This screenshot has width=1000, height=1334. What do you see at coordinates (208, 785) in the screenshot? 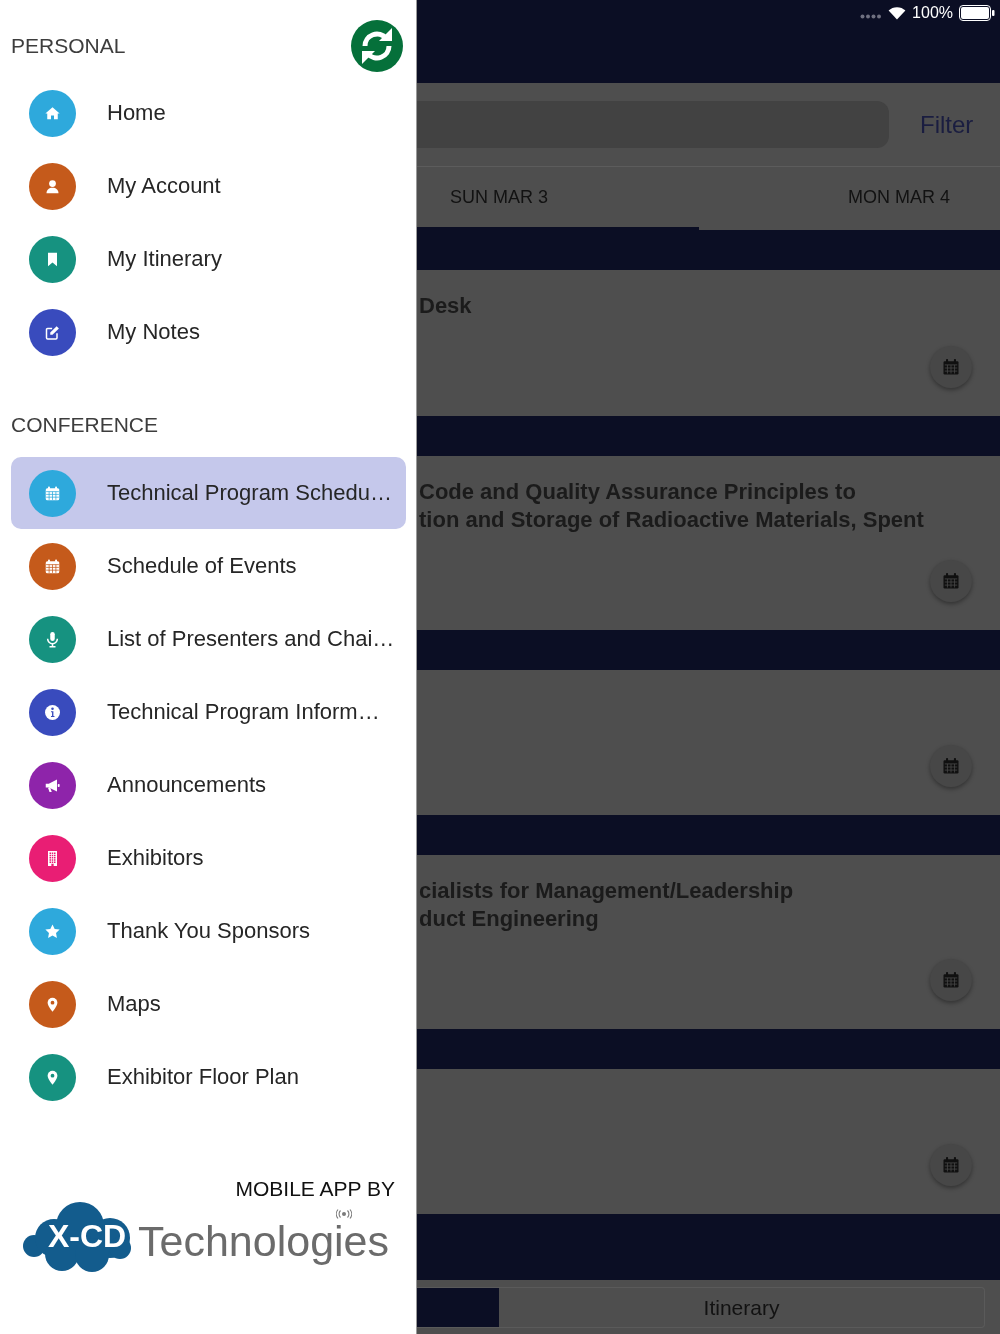
I see `menu-item: Announcements` at bounding box center [208, 785].